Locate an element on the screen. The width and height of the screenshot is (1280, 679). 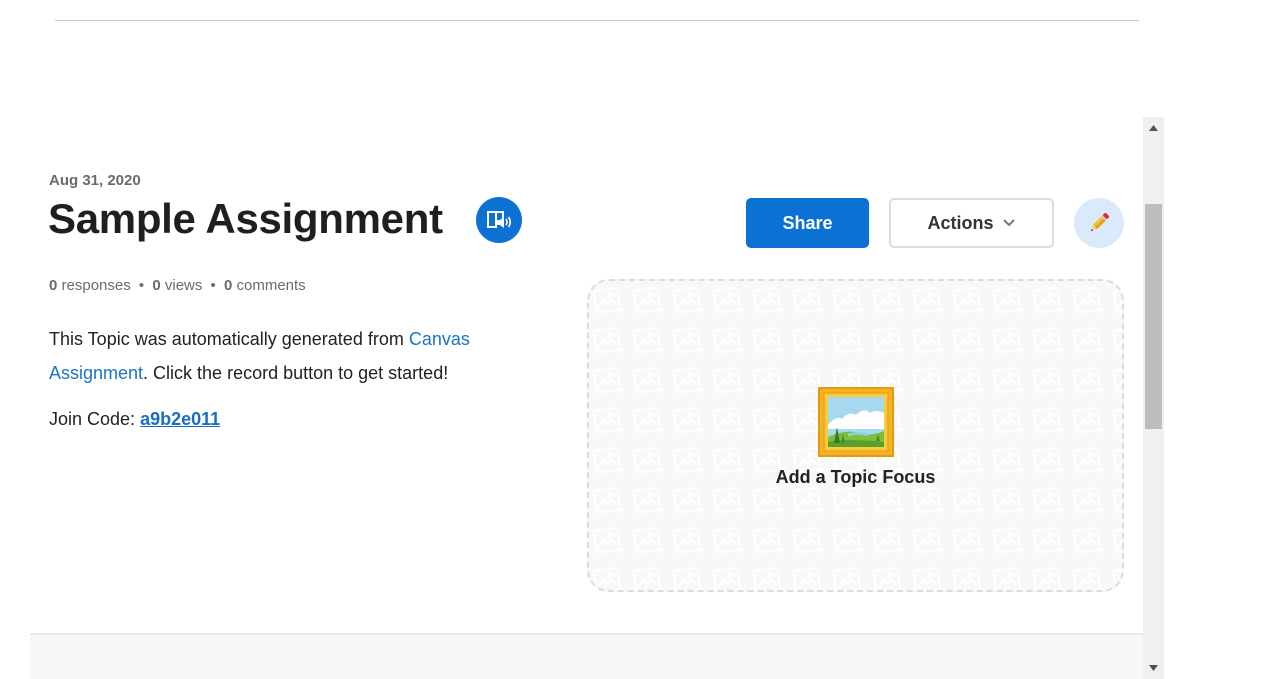
immersive-reader-button is located at coordinates (499, 220).